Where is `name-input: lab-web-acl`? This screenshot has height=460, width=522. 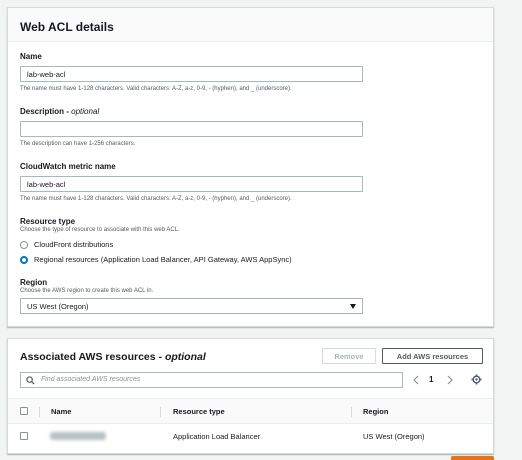
name-input: lab-web-acl is located at coordinates (191, 74).